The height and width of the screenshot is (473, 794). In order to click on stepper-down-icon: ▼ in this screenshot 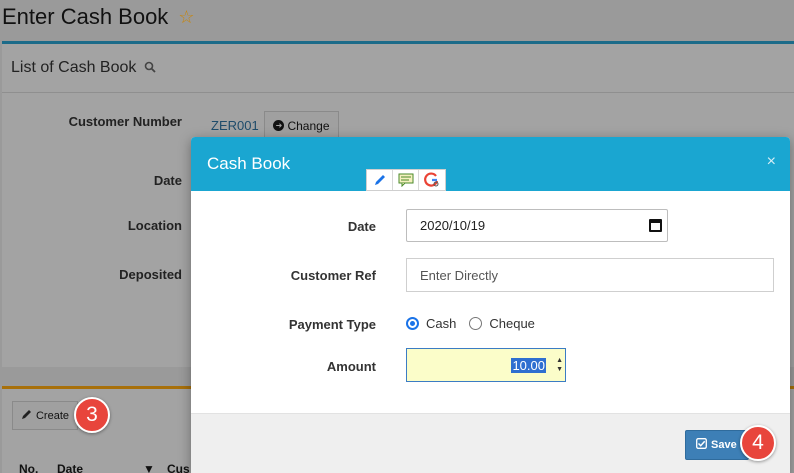, I will do `click(559, 369)`.